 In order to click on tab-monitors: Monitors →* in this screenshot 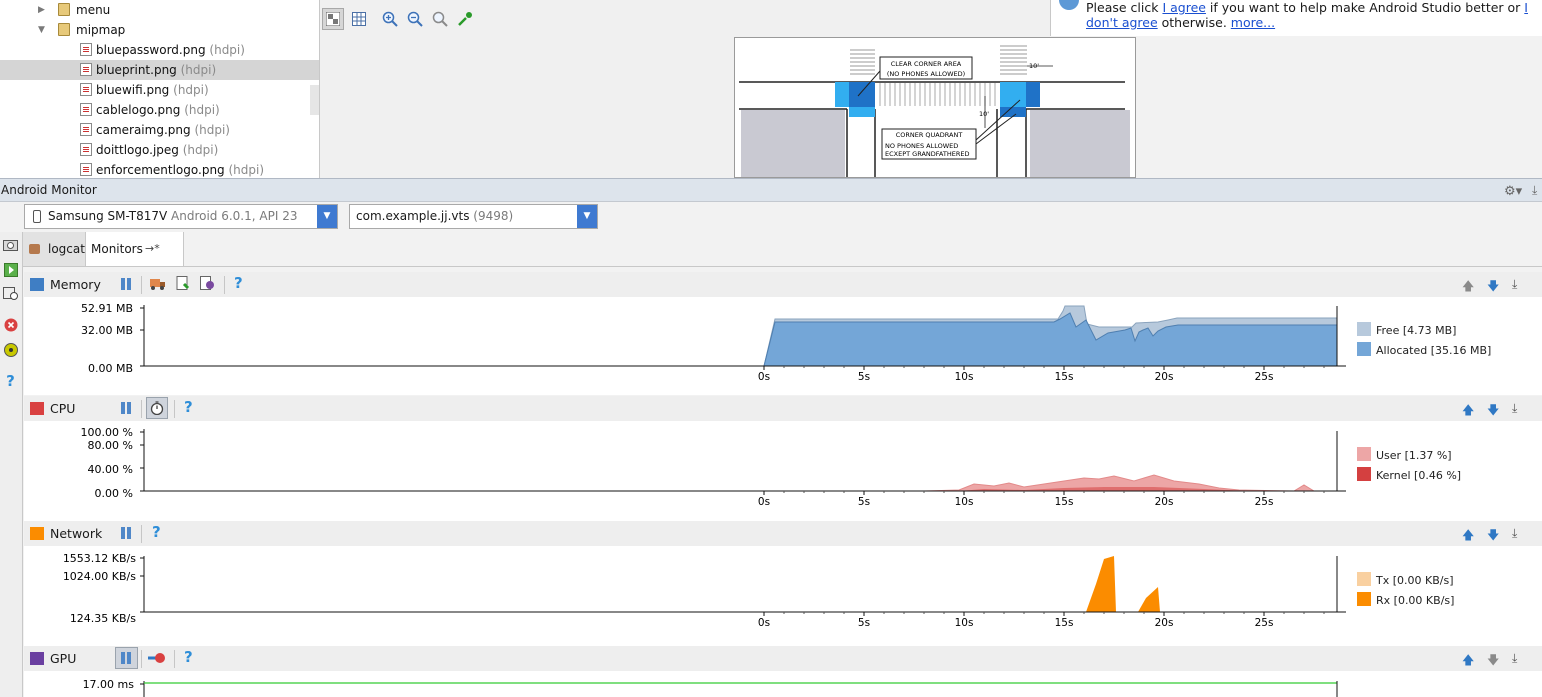, I will do `click(135, 249)`.